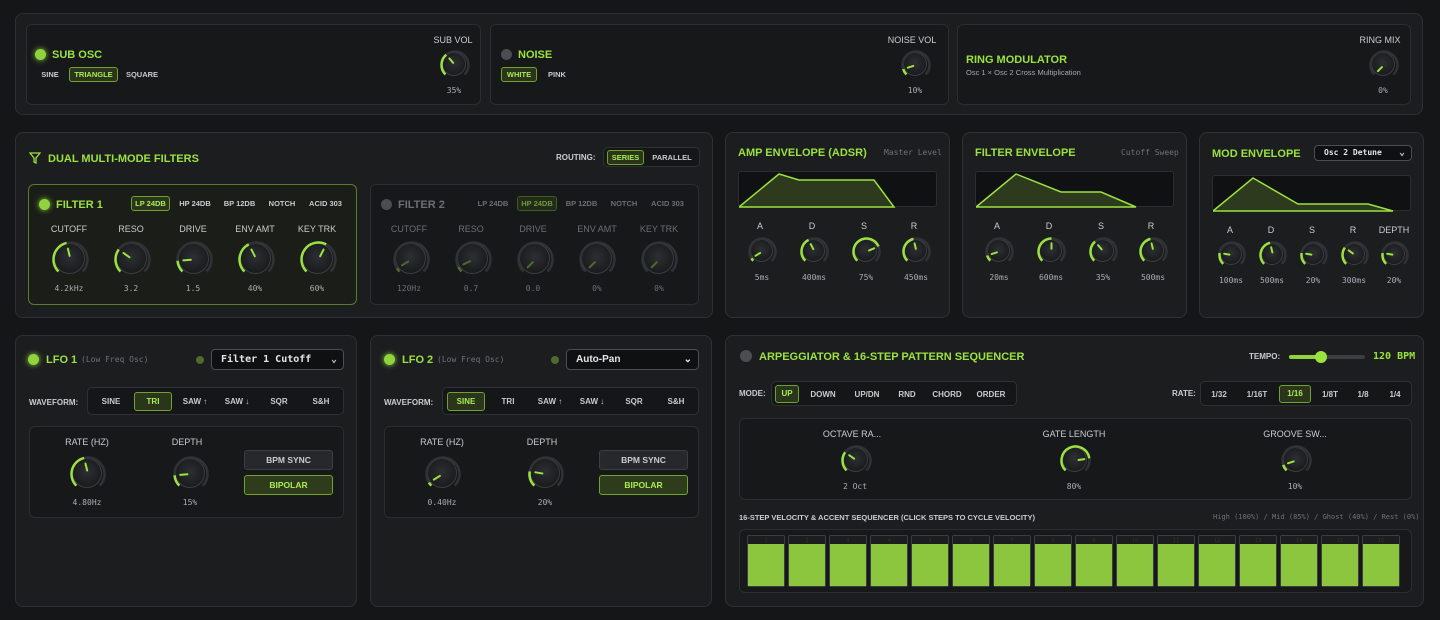 The height and width of the screenshot is (620, 1440). I want to click on lfo2-target-select: Auto-Pan ⌄, so click(632, 359).